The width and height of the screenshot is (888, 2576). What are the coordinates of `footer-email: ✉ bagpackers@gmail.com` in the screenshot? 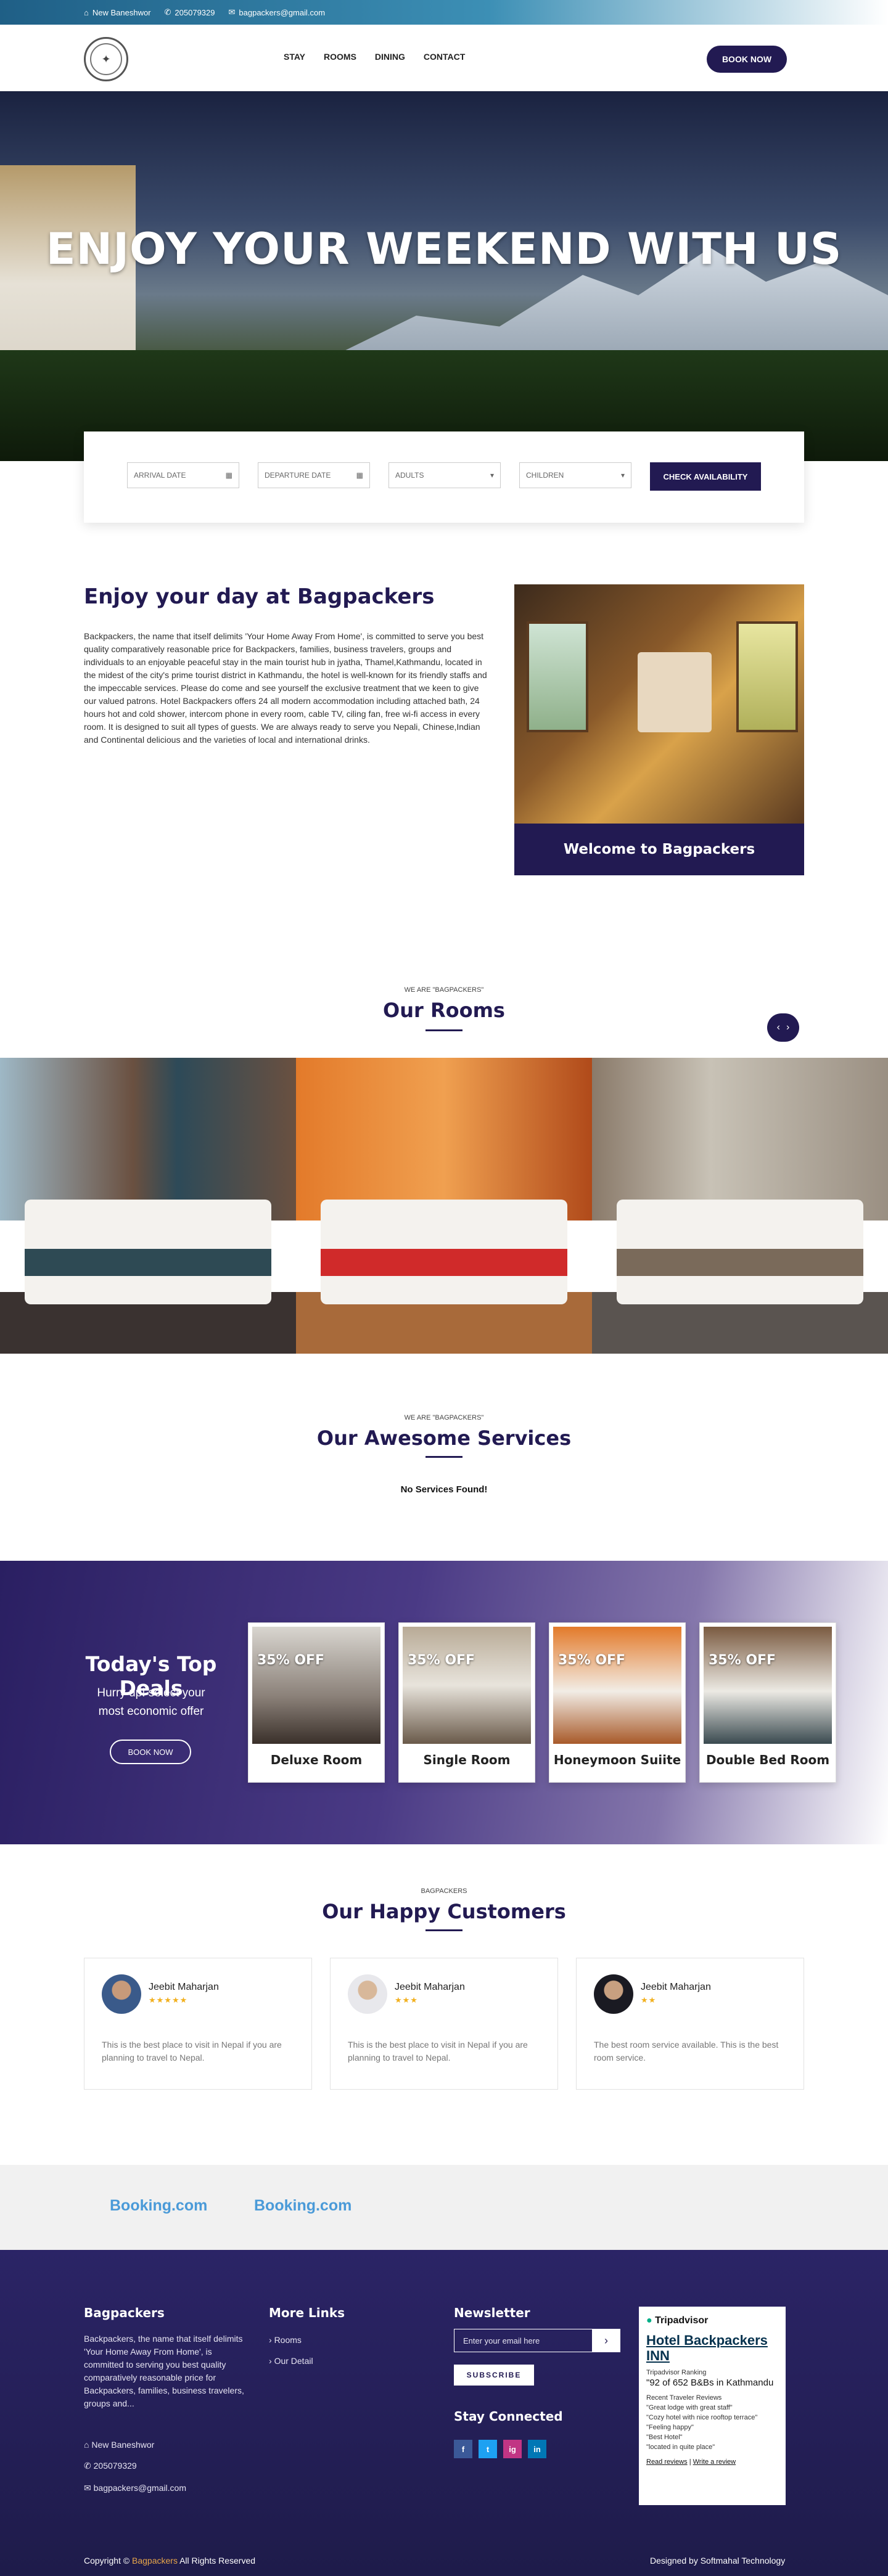 It's located at (135, 2488).